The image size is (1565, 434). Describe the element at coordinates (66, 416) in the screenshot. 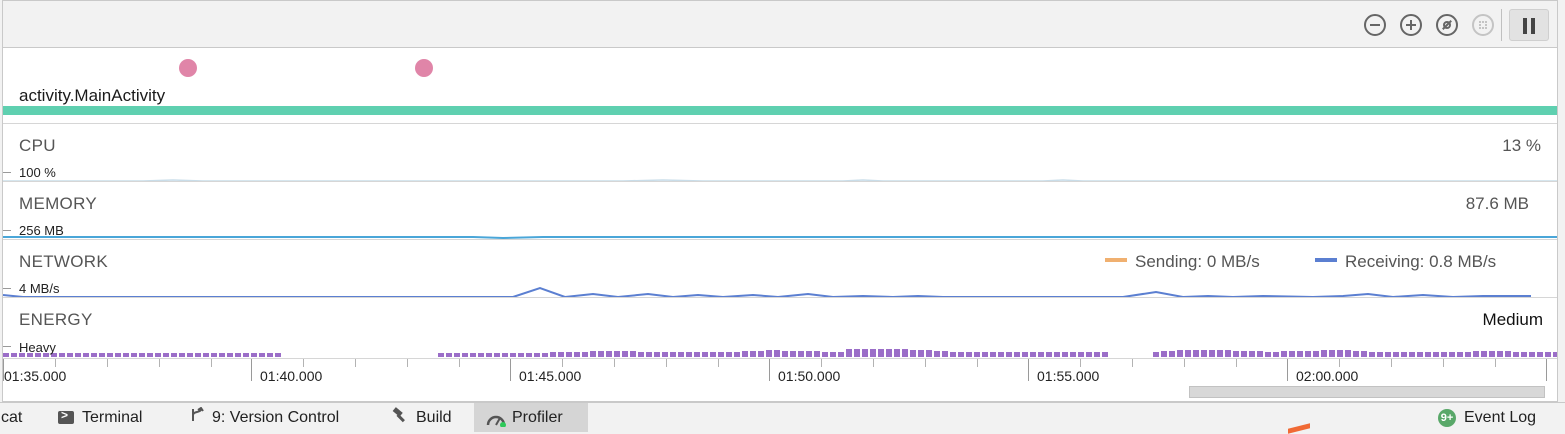

I see `terminal-icon` at that location.